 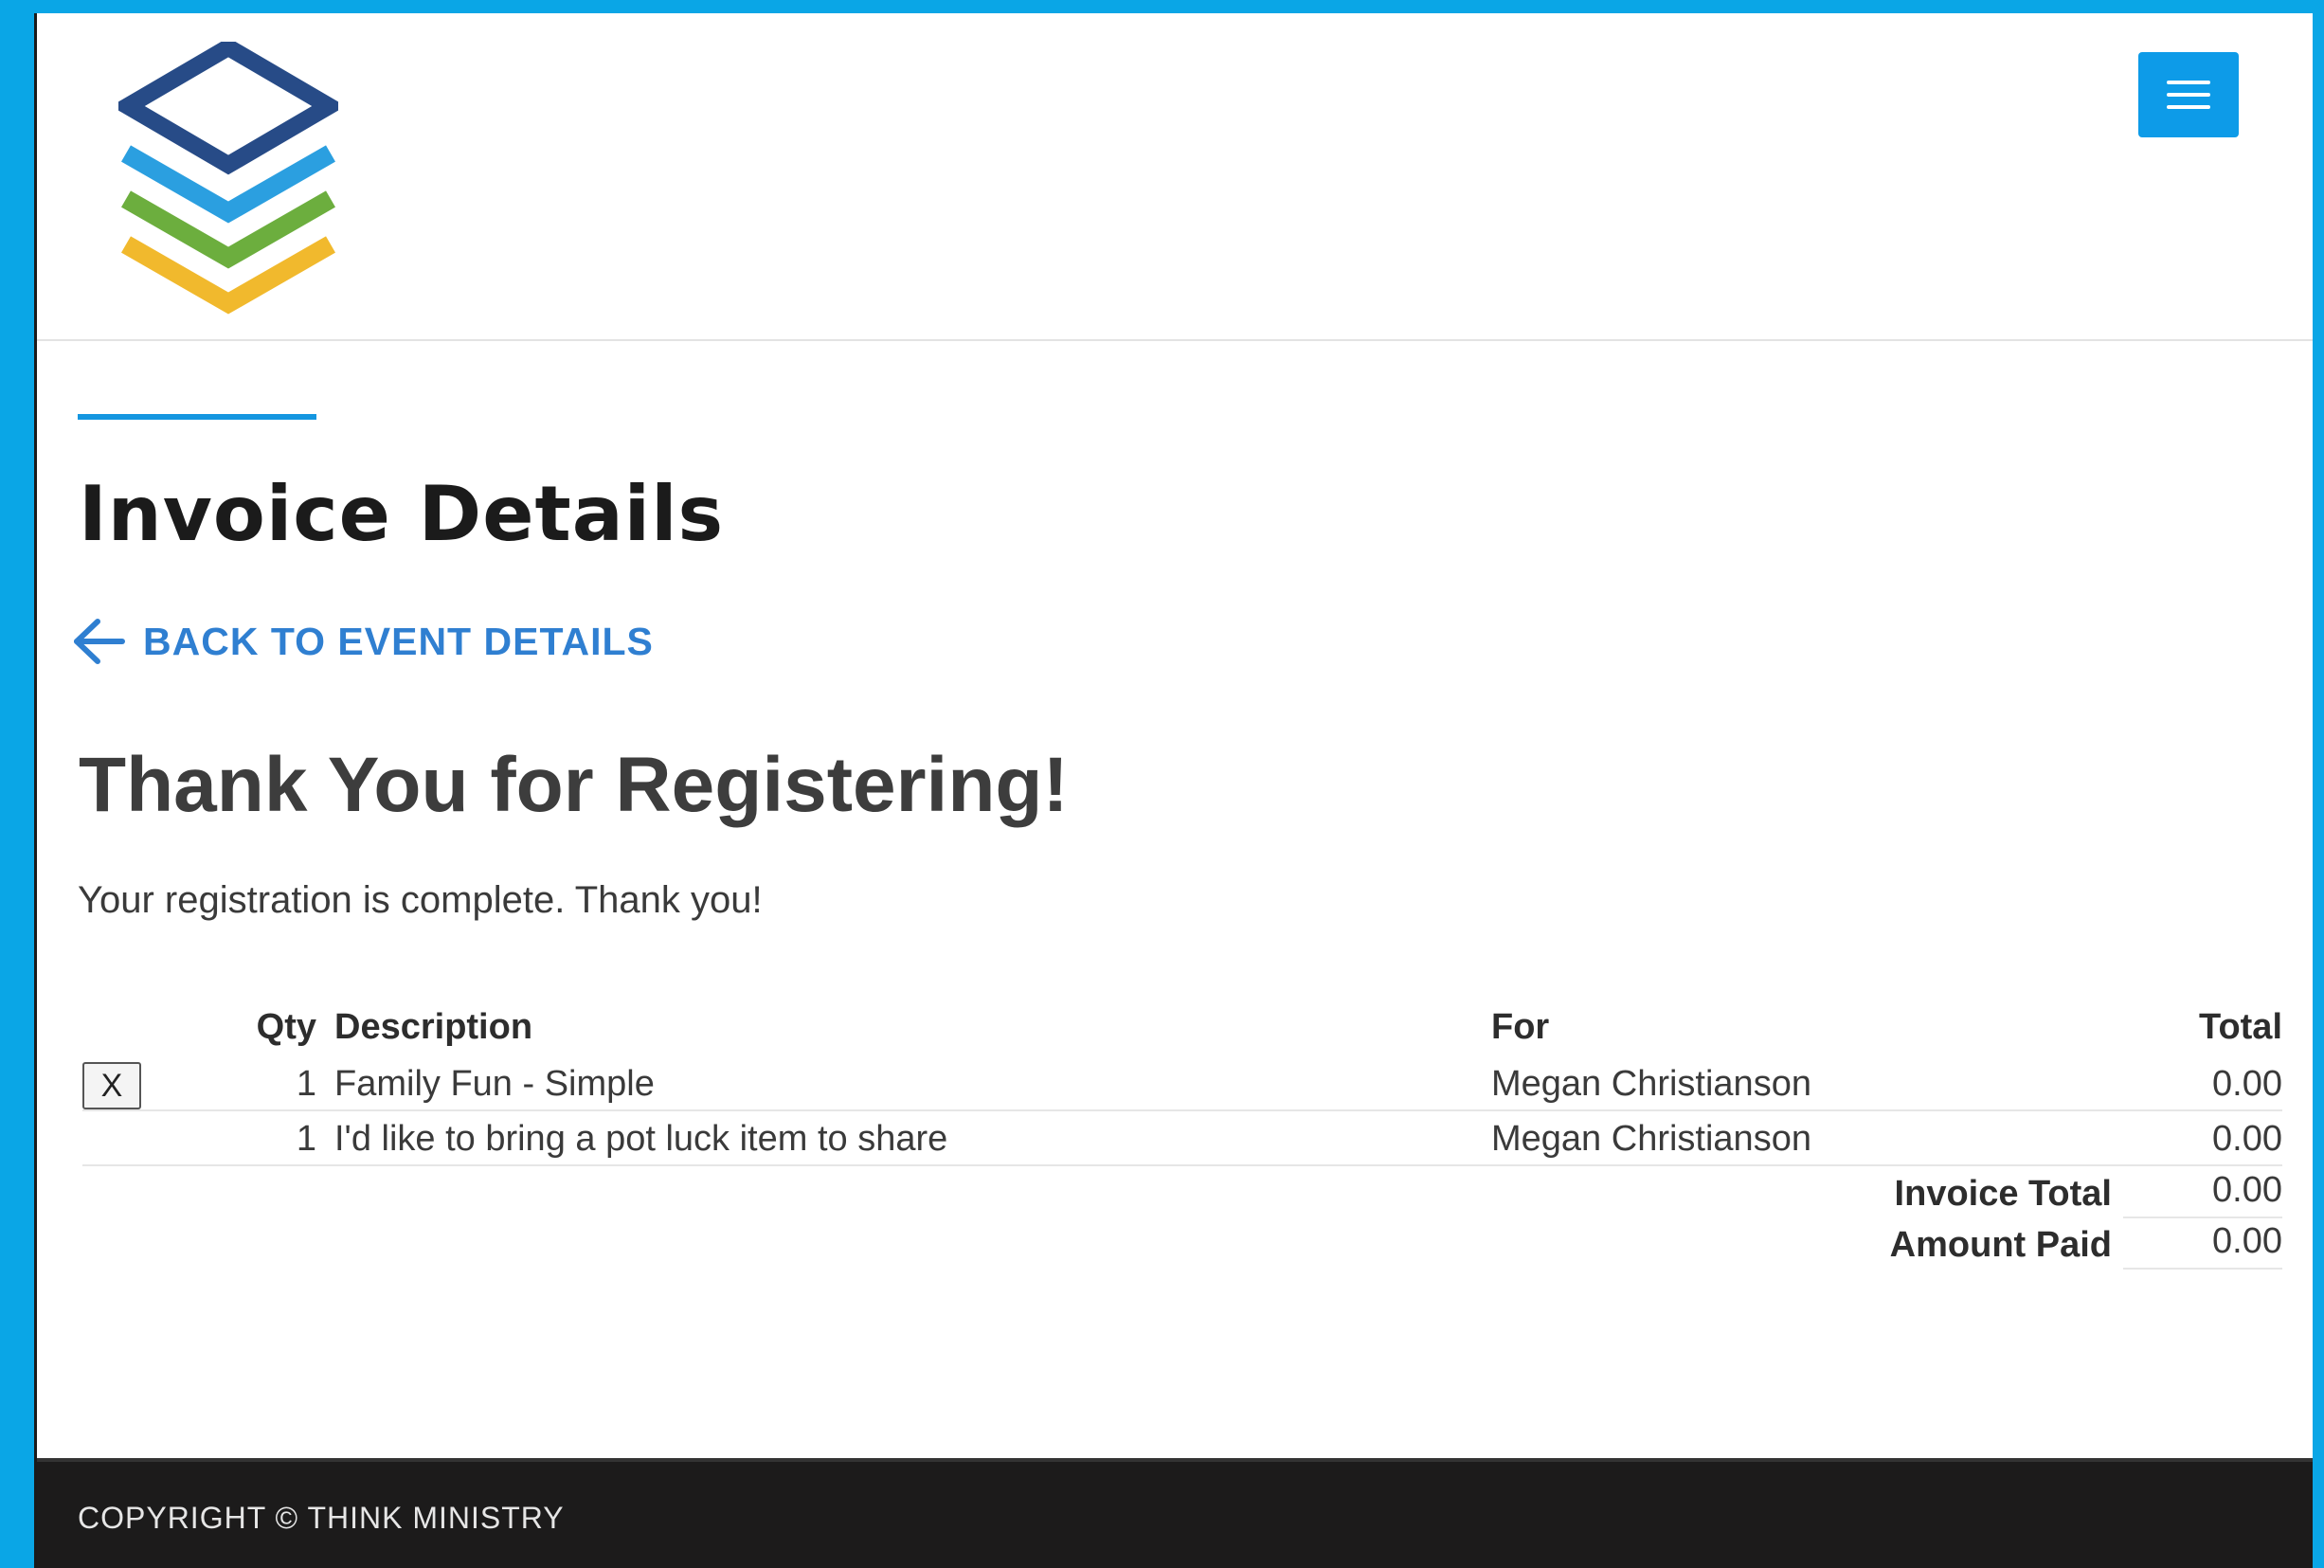 What do you see at coordinates (2240, 1027) in the screenshot?
I see `column-header-total: Total` at bounding box center [2240, 1027].